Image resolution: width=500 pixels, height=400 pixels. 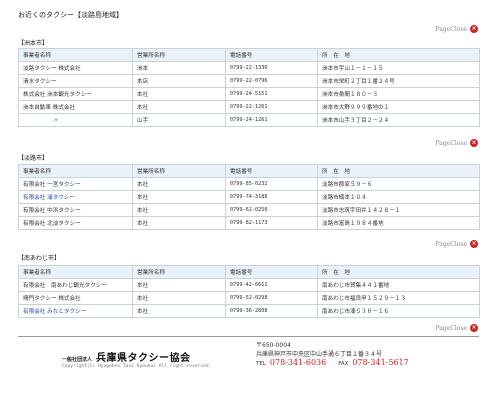 I want to click on footer-divider, so click(x=248, y=336).